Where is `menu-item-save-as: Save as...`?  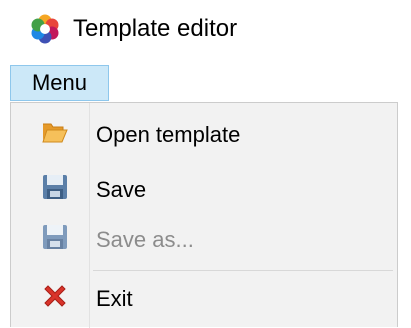 menu-item-save-as: Save as... is located at coordinates (204, 240).